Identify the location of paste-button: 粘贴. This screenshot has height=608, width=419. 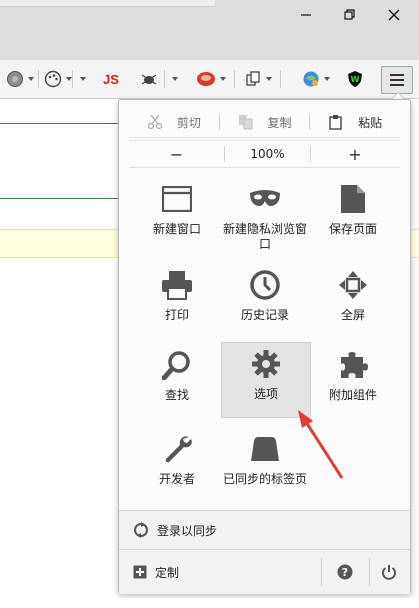
(355, 122).